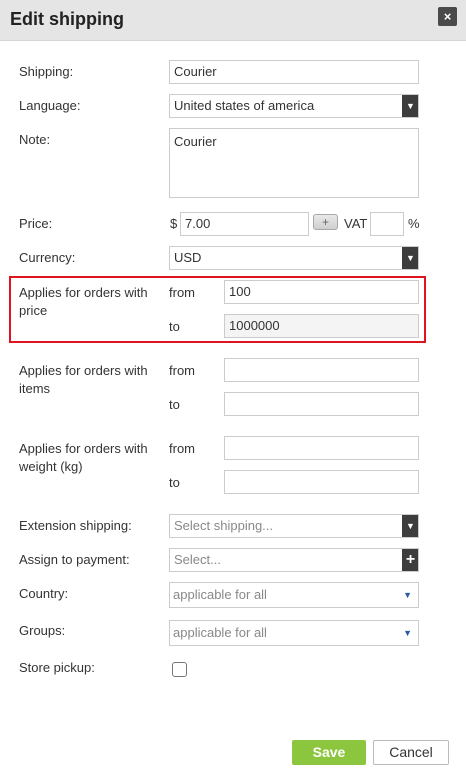 The width and height of the screenshot is (466, 772). I want to click on vat-input, so click(387, 224).